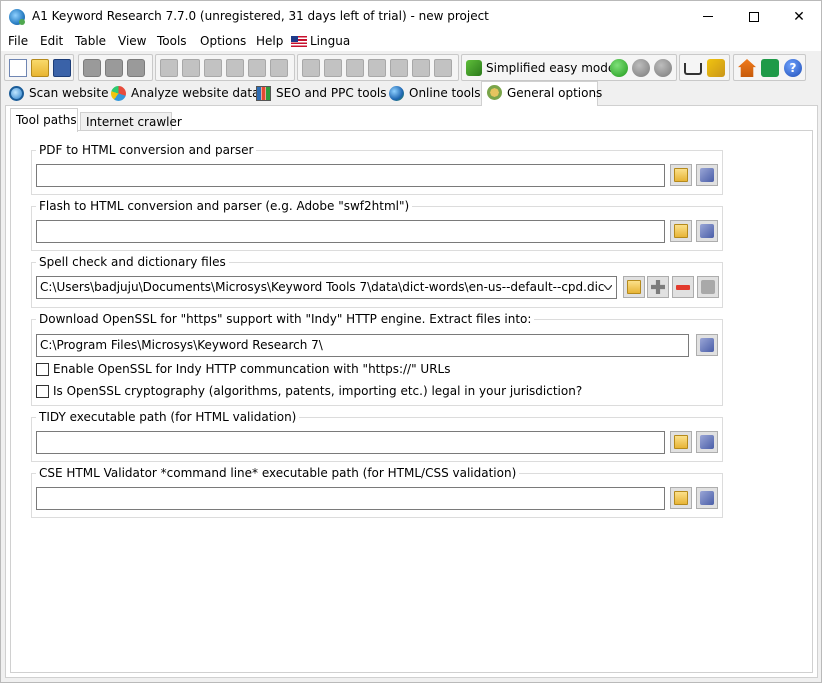 The image size is (822, 683). Describe the element at coordinates (350, 175) in the screenshot. I see `pdf-parser-path-input` at that location.